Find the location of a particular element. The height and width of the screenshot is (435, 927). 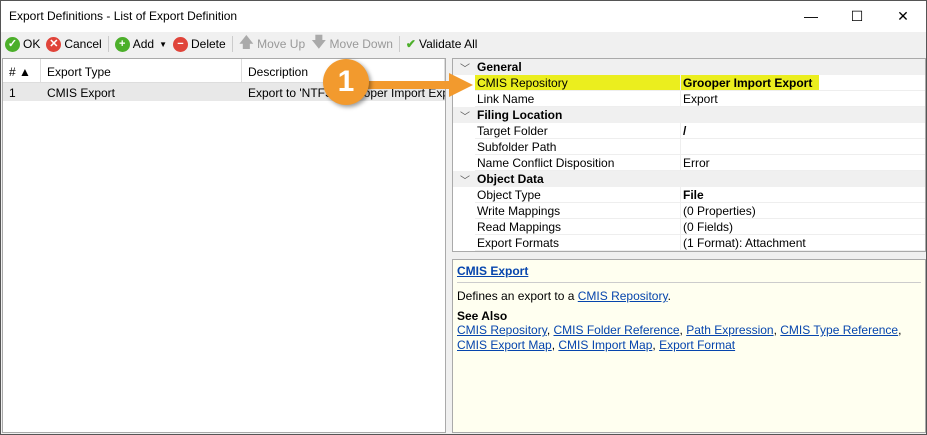

property-export-formats: Export Formats (1 Format): Attachment is located at coordinates (700, 243).